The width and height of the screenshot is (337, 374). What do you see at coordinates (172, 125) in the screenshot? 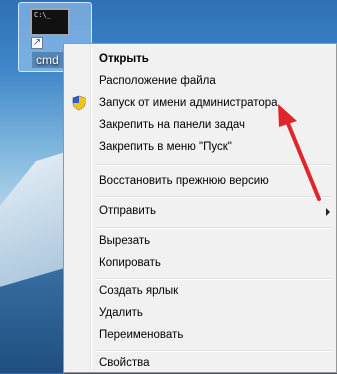
I see `menu-item-label: Закрепить на панели задач` at bounding box center [172, 125].